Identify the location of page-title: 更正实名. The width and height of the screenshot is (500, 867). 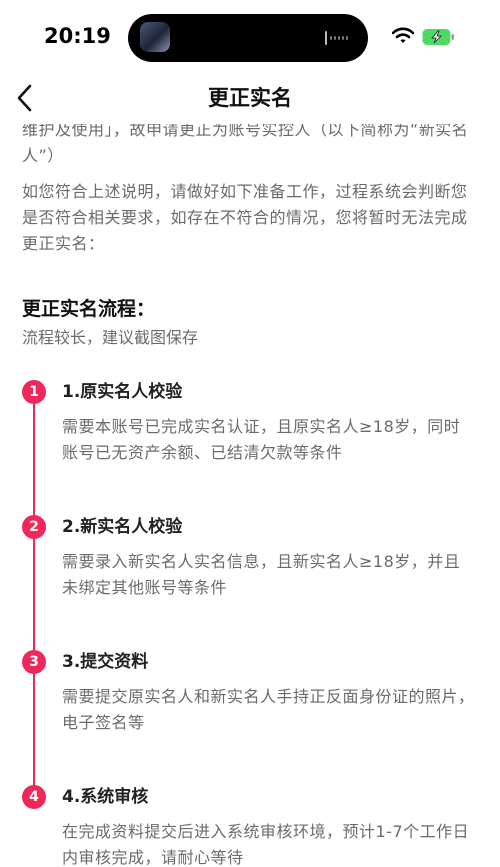
(250, 98).